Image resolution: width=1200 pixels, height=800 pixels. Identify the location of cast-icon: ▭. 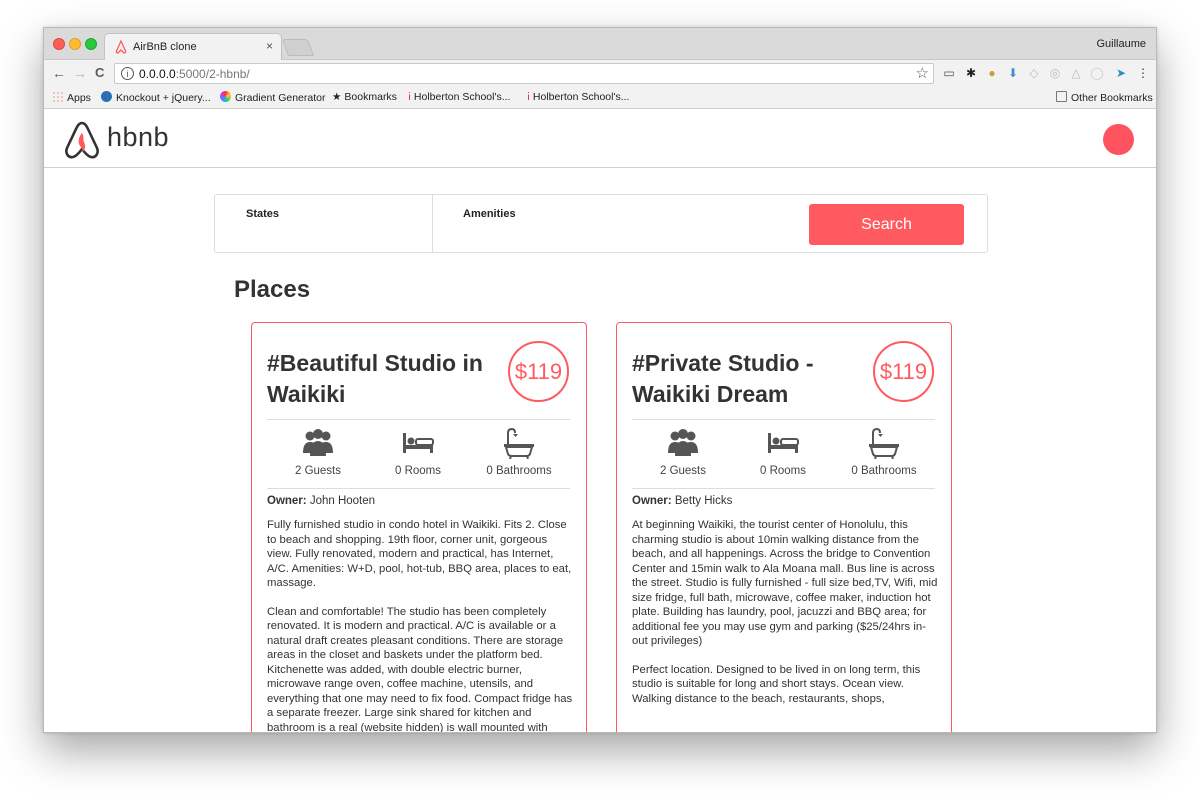
(949, 73).